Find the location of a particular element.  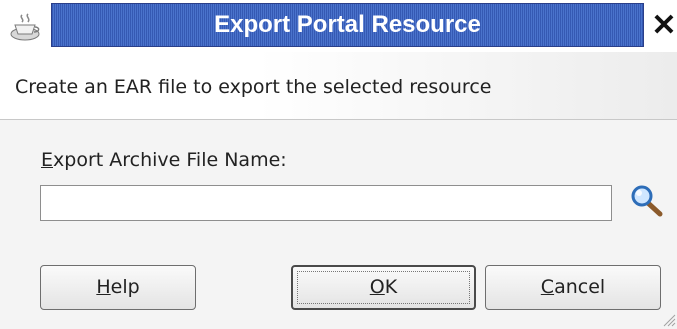

export-archive-file-name-input is located at coordinates (326, 203).